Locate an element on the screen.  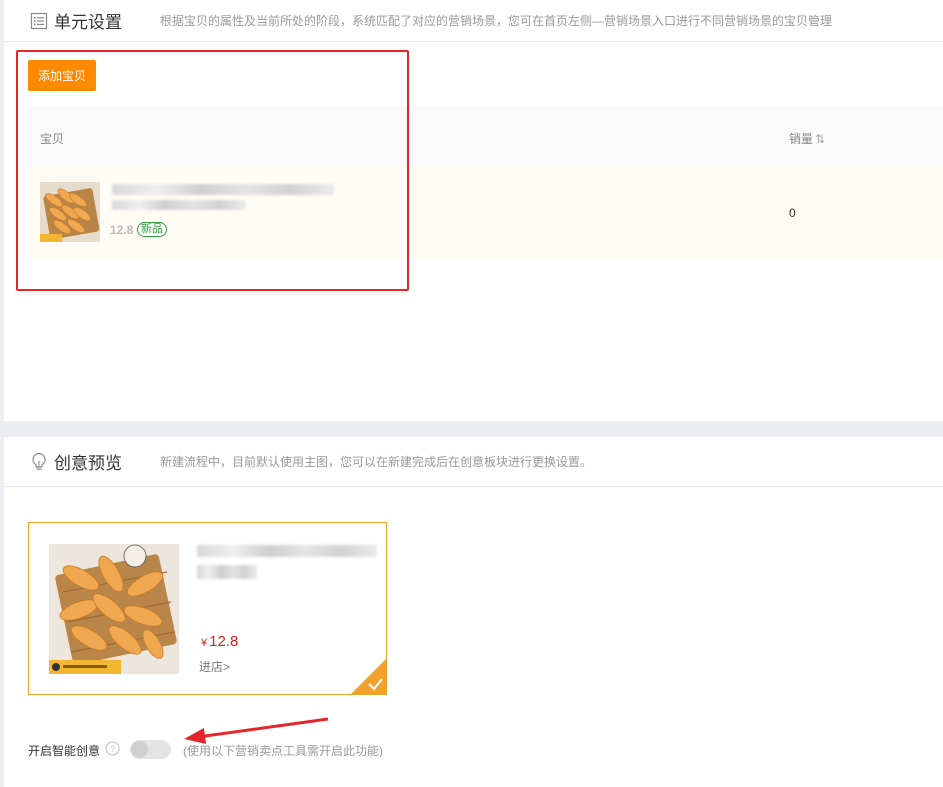
currency-symbol: ¥ is located at coordinates (204, 643).